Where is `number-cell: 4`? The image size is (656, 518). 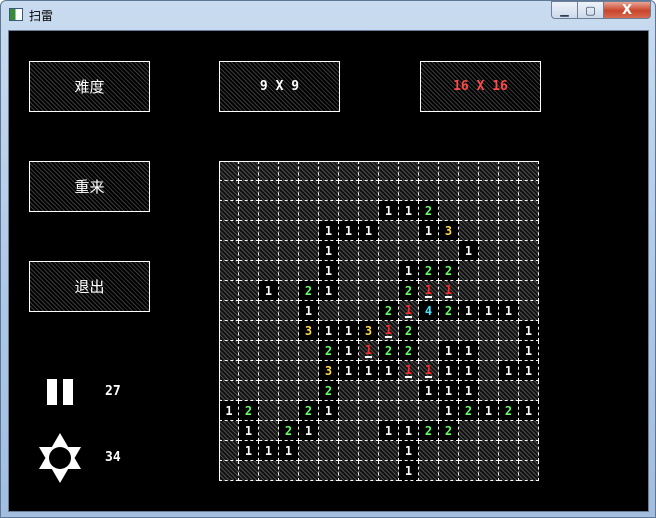
number-cell: 4 is located at coordinates (429, 311).